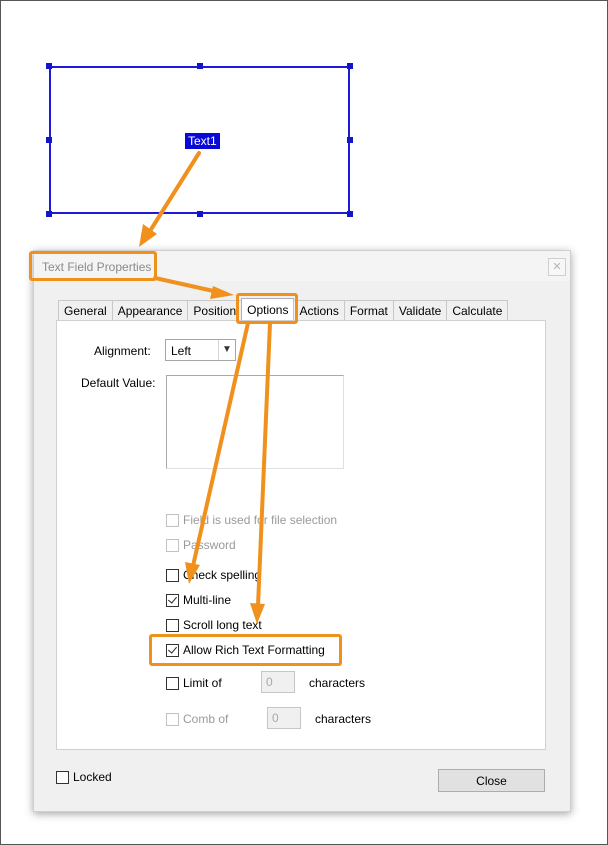 The width and height of the screenshot is (608, 845). I want to click on arrowhead-multiline, so click(192, 573).